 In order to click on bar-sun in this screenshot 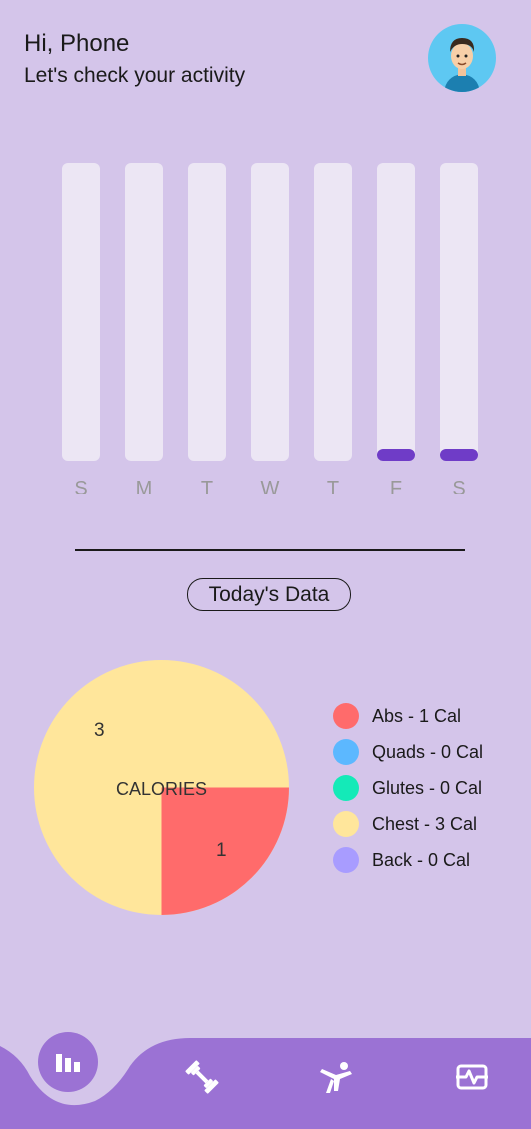, I will do `click(81, 312)`.